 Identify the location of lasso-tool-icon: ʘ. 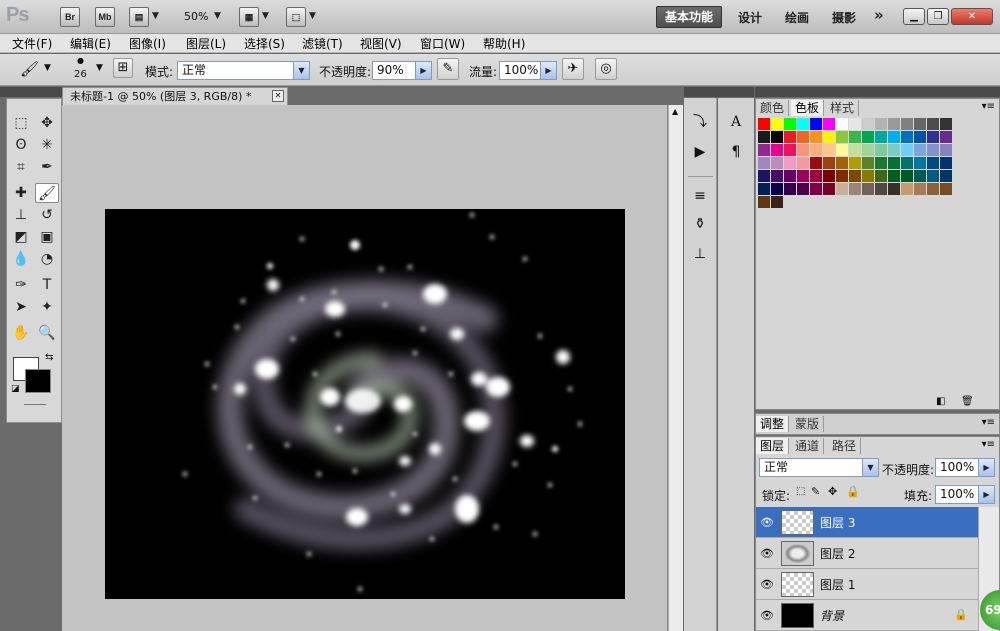
(21, 145).